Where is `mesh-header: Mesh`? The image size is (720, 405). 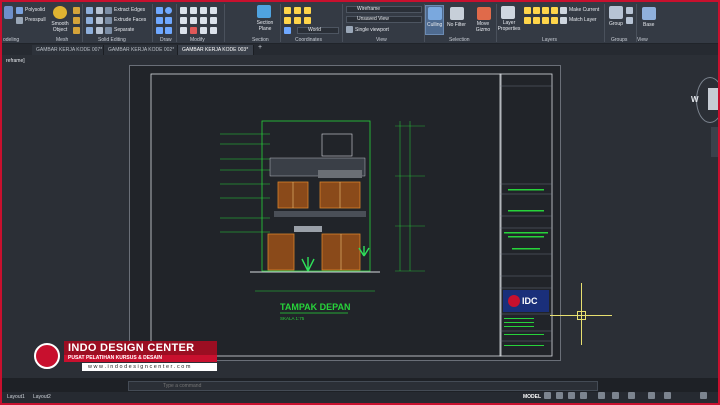 mesh-header: Mesh is located at coordinates (62, 40).